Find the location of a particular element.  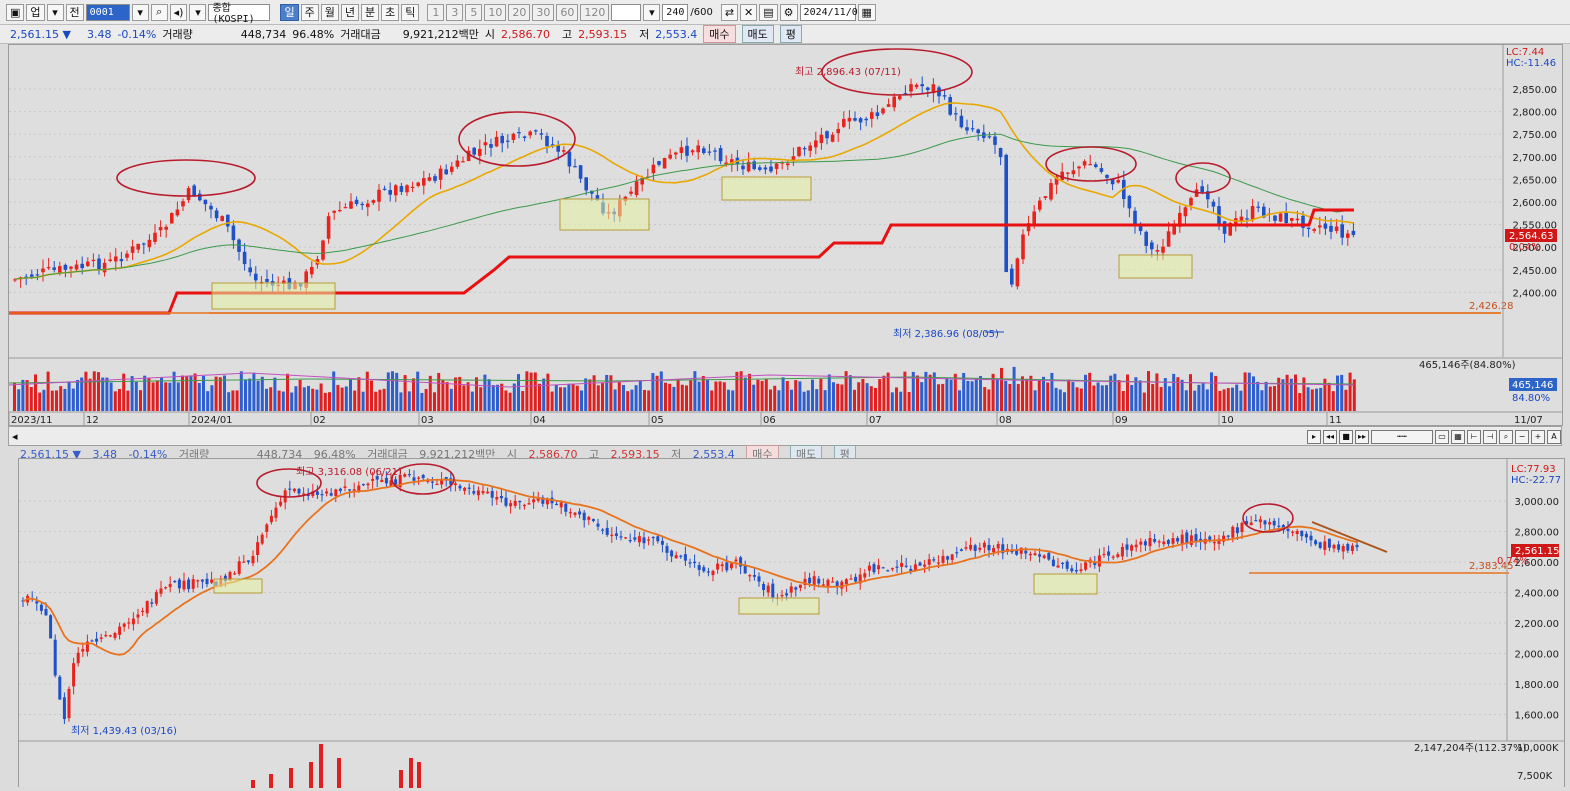

code-dropdown-icon: ▾ is located at coordinates (140, 12).